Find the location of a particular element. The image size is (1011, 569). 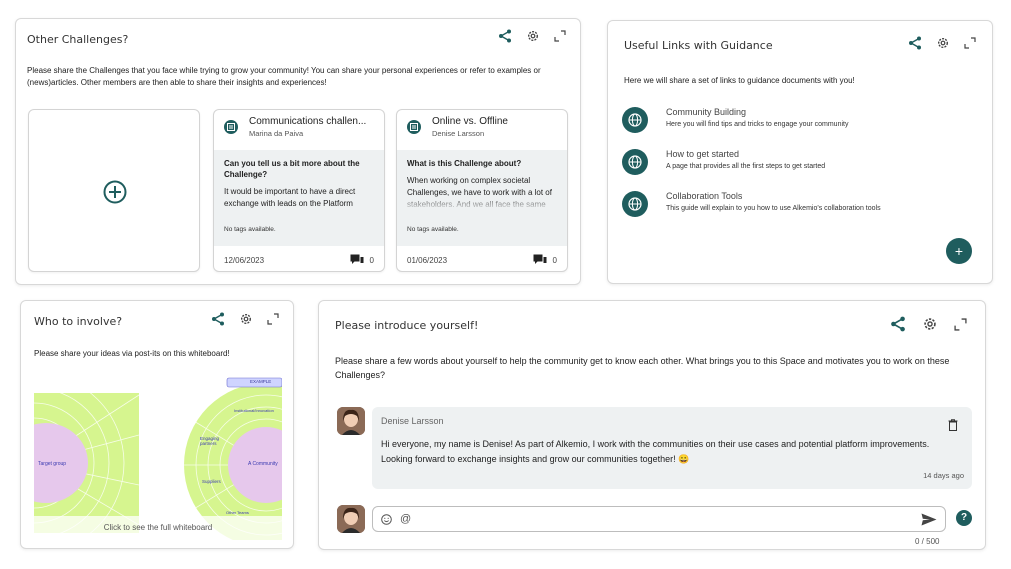

help-icon: ? is located at coordinates (964, 518).